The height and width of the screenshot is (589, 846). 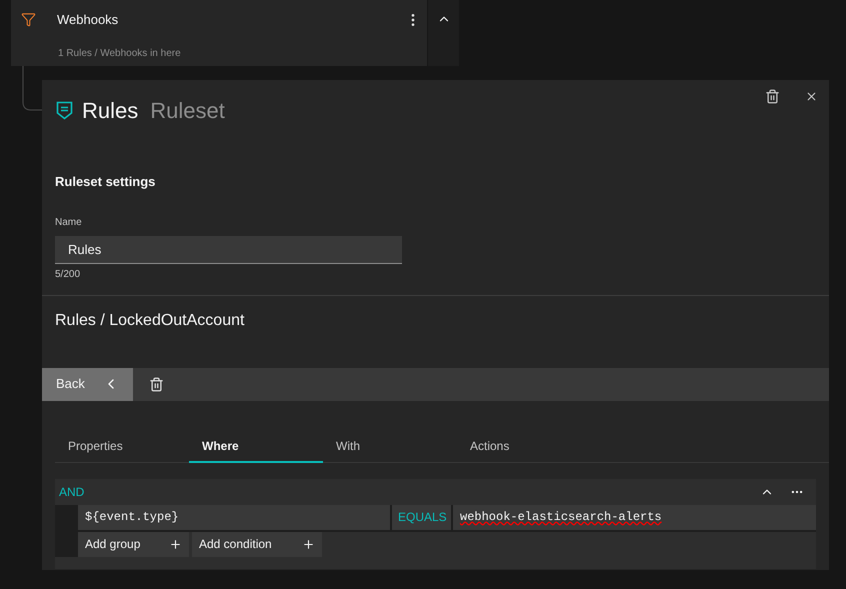 What do you see at coordinates (187, 111) in the screenshot?
I see `panel-type: Ruleset` at bounding box center [187, 111].